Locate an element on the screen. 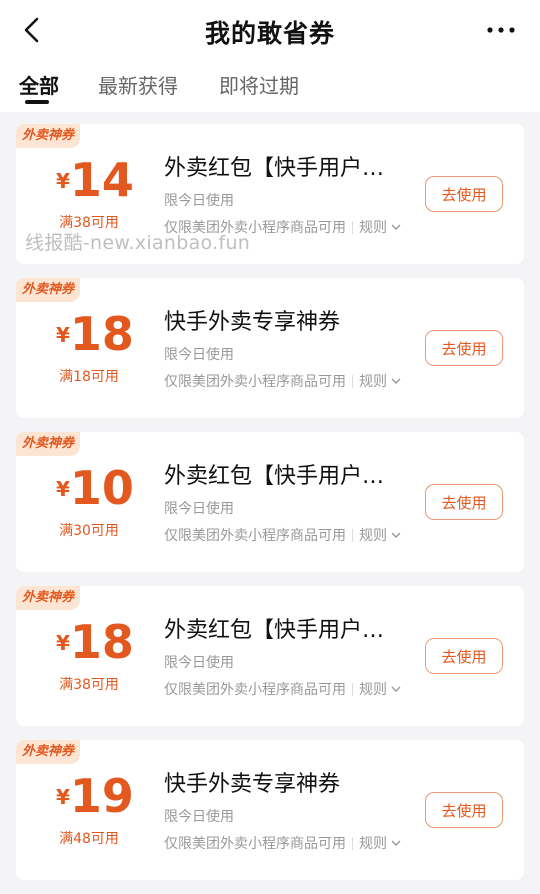 Image resolution: width=540 pixels, height=894 pixels. tab-all: 全部 is located at coordinates (39, 84).